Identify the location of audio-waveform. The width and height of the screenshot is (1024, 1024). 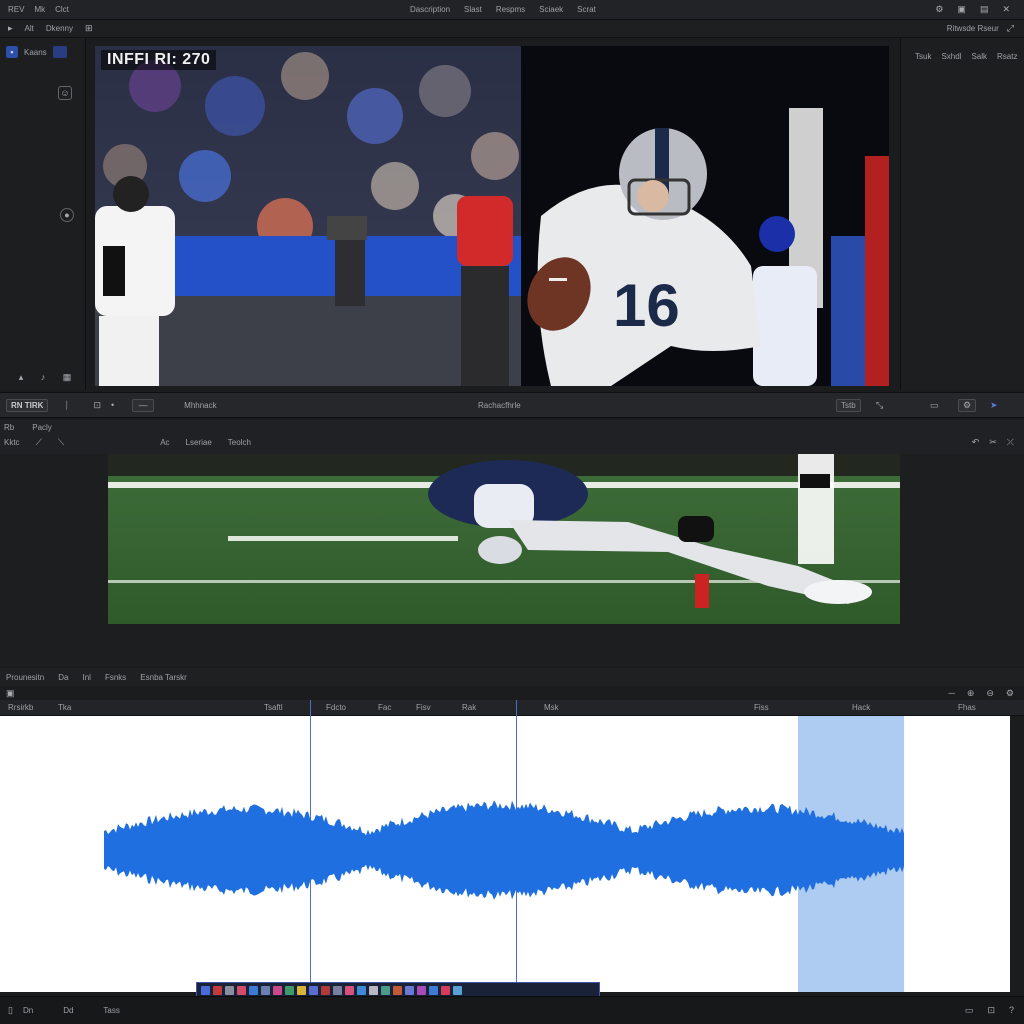
(504, 850).